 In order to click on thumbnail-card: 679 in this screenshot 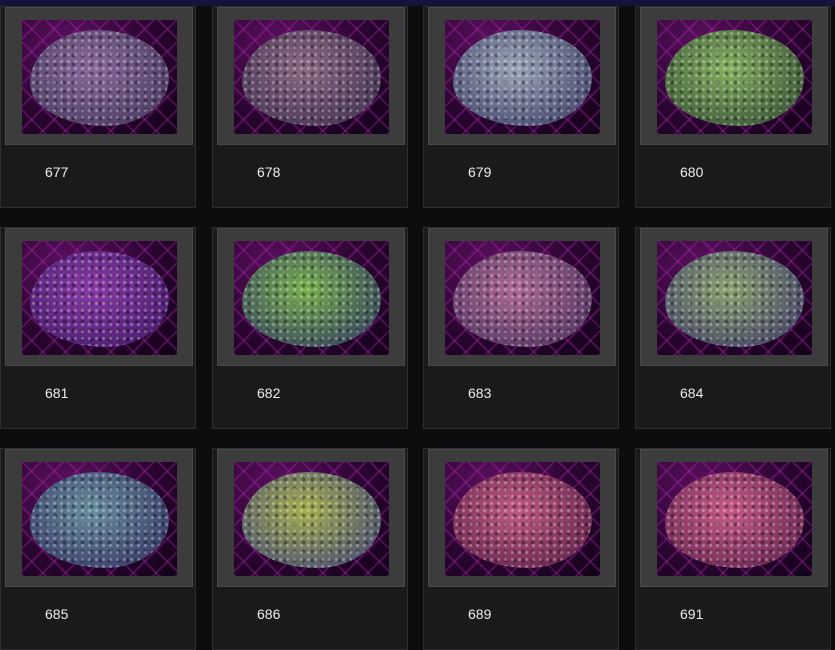, I will do `click(521, 107)`.